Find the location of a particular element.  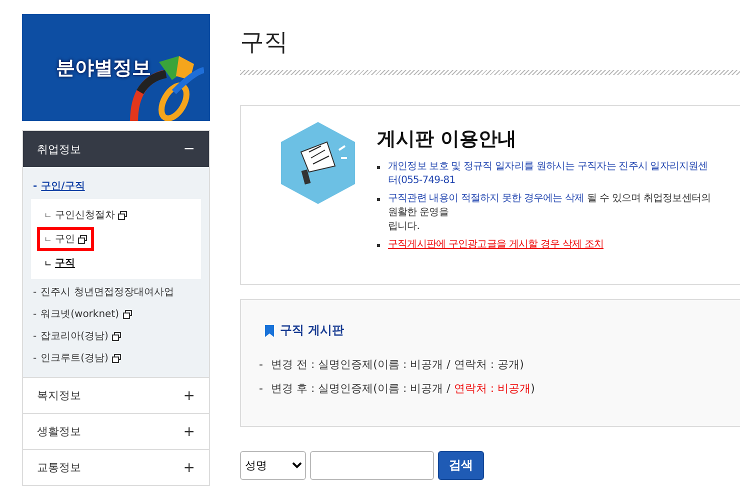

submenu-subitem: ㄴ 구인 is located at coordinates (65, 239).